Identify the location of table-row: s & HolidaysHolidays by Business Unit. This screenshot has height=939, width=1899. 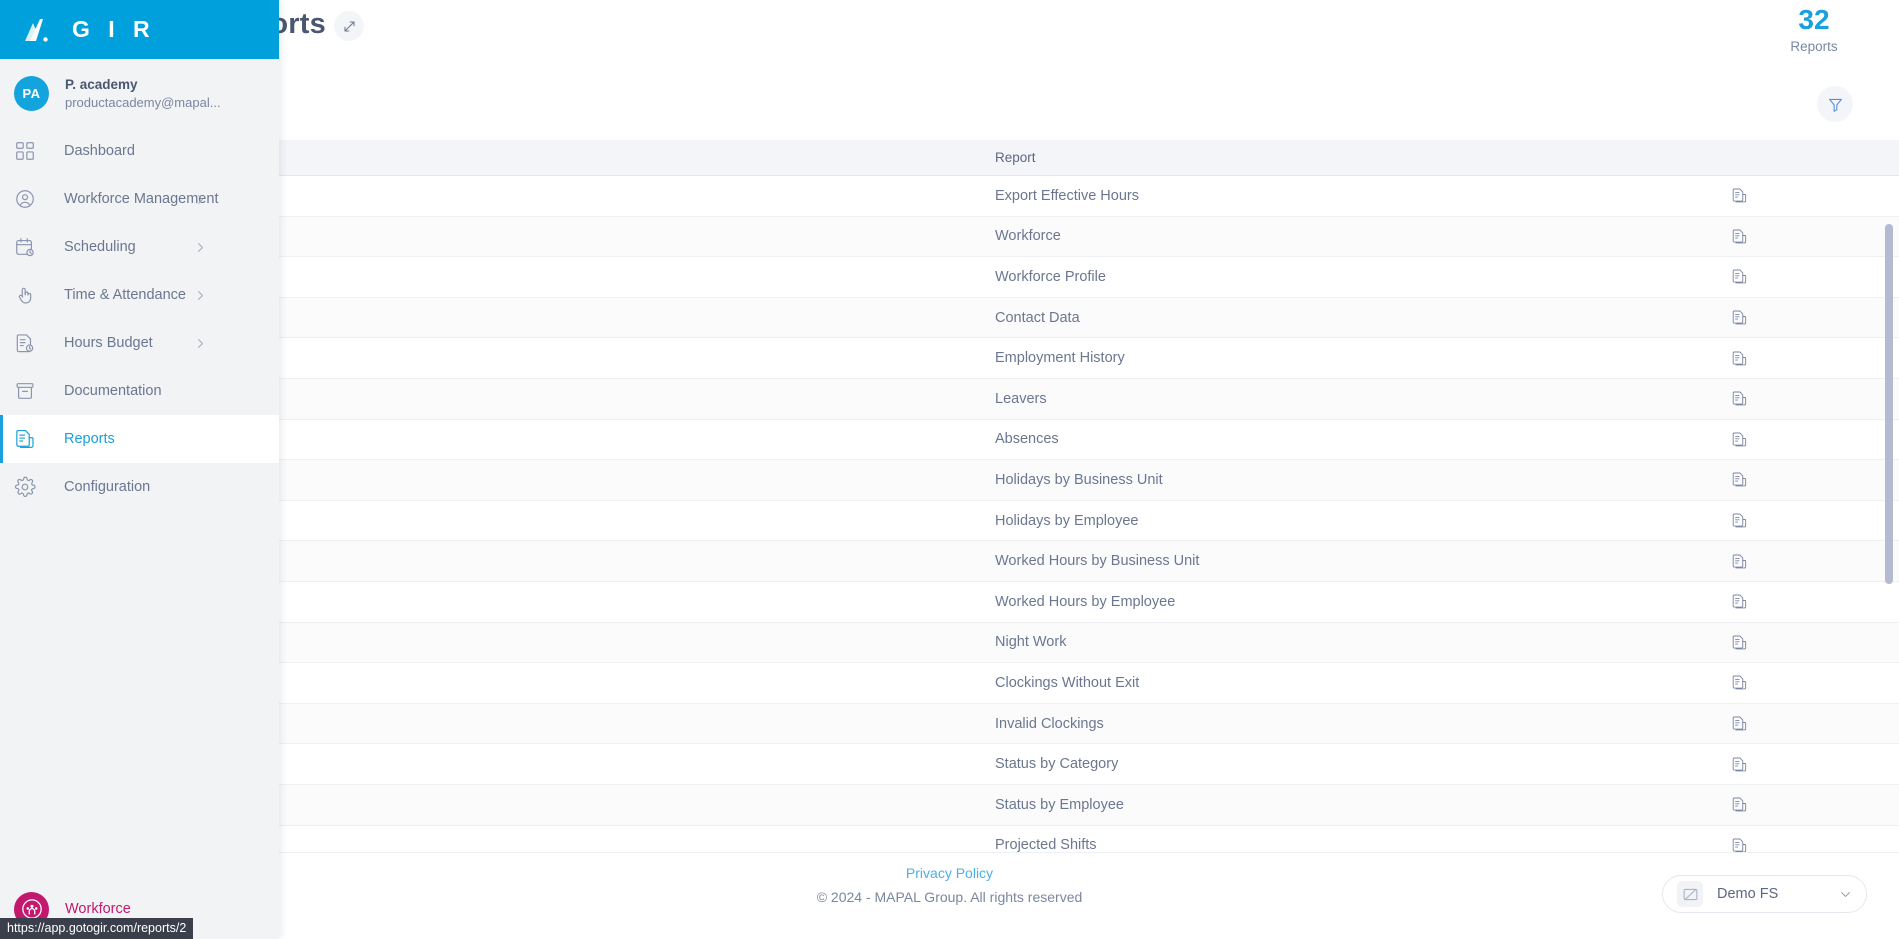
(949, 480).